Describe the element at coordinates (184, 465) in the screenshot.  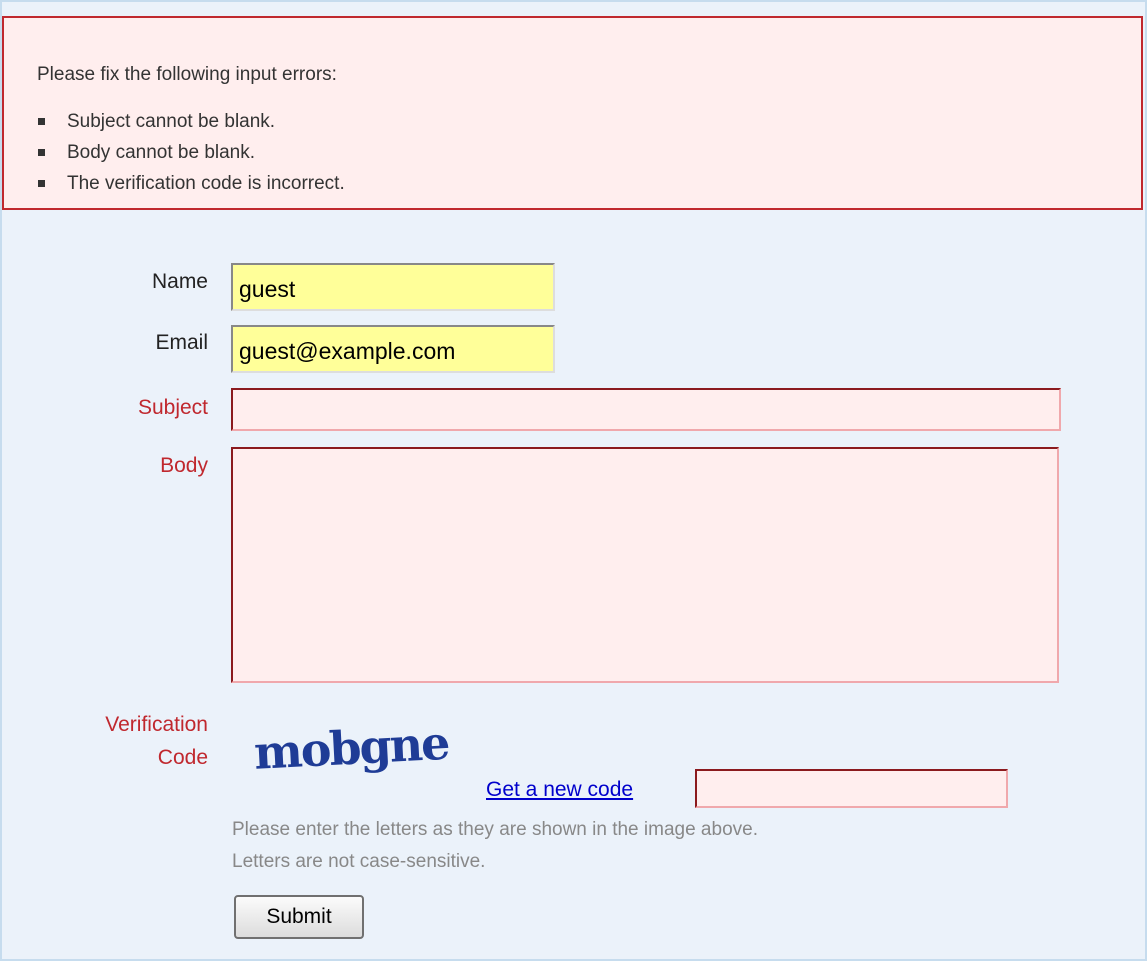
I see `body-label: Body` at that location.